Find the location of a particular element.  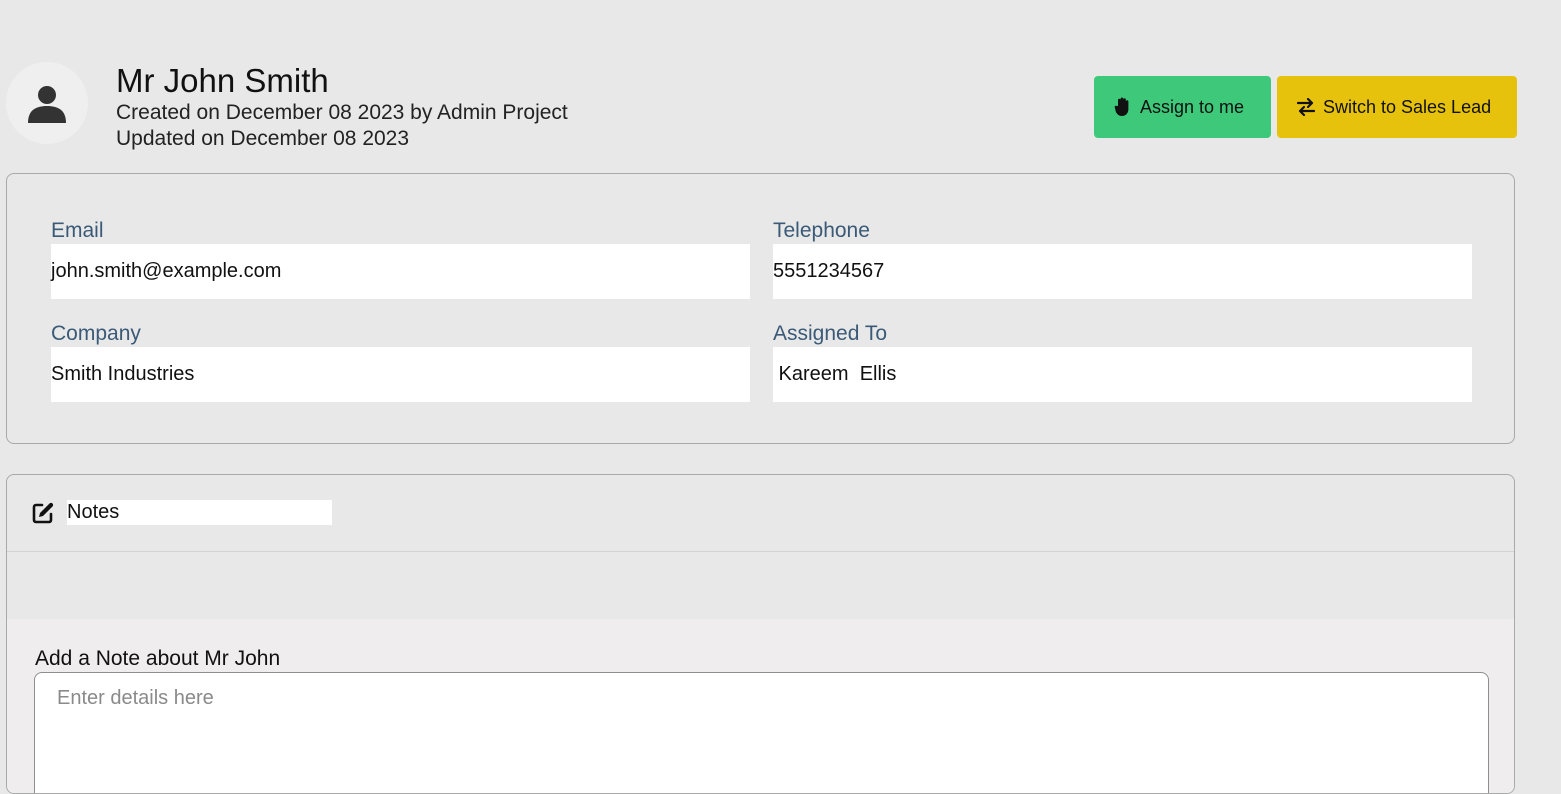

assign-button-label: Assign to me is located at coordinates (1192, 106).